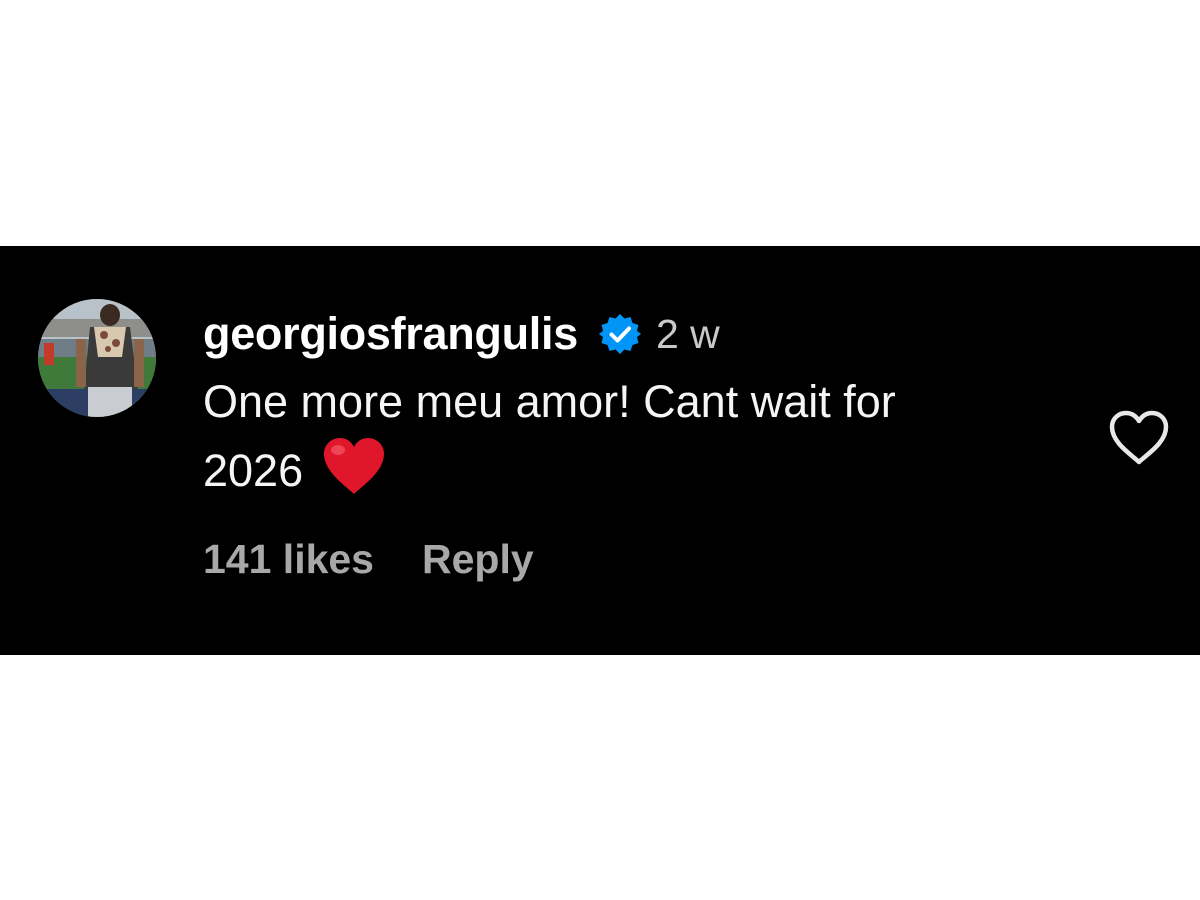 The width and height of the screenshot is (1200, 900). Describe the element at coordinates (253, 470) in the screenshot. I see `comment-text-line2: 2026` at that location.